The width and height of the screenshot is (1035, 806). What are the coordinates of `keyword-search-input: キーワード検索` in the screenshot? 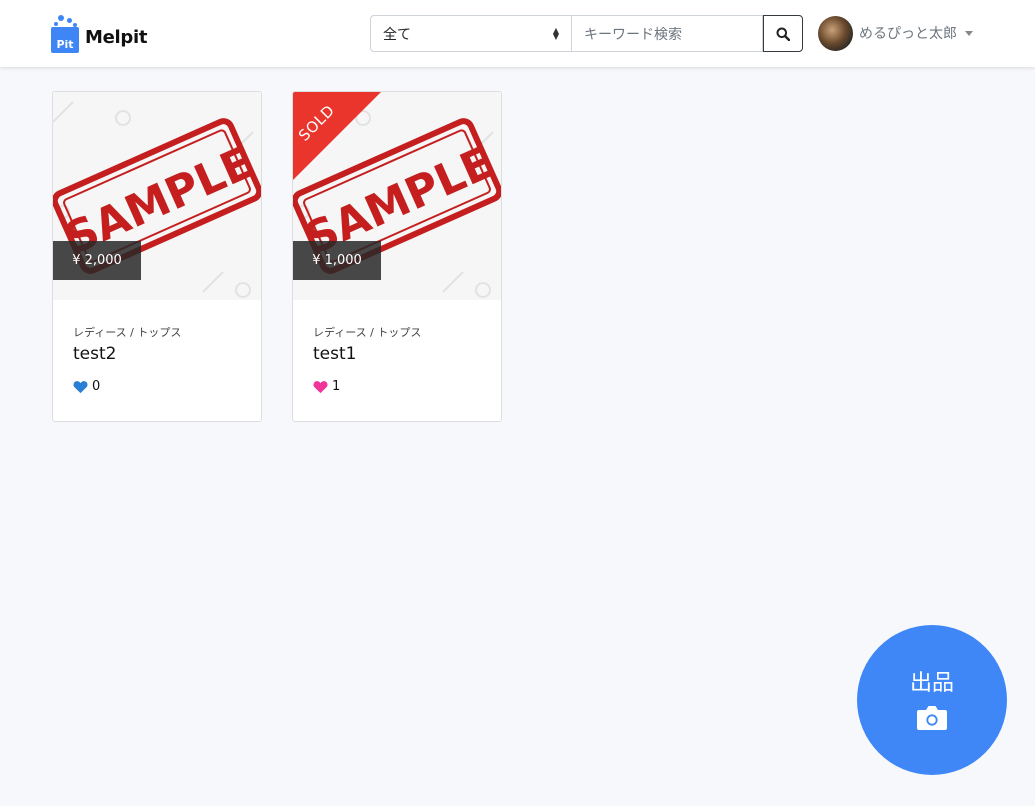 It's located at (667, 33).